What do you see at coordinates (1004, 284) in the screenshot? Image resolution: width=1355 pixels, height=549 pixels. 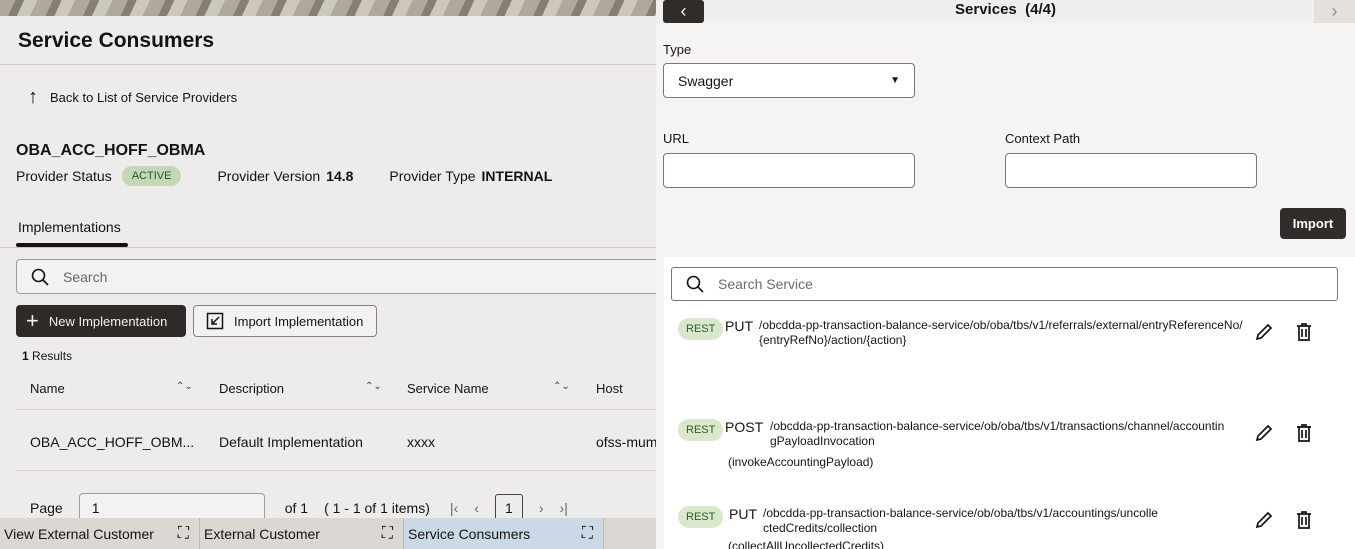 I see `search-service-input: Search Service` at bounding box center [1004, 284].